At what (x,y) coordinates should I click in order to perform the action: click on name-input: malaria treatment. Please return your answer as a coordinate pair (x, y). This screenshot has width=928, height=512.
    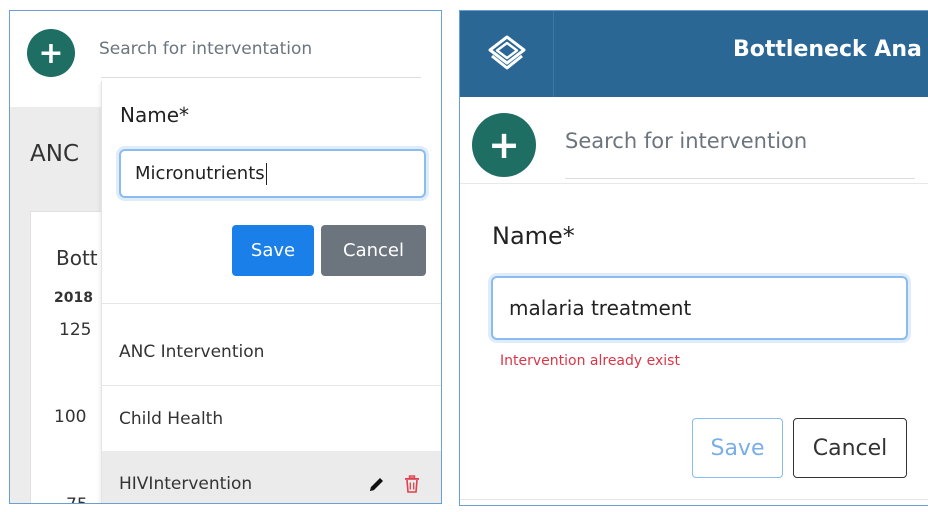
    Looking at the image, I should click on (699, 308).